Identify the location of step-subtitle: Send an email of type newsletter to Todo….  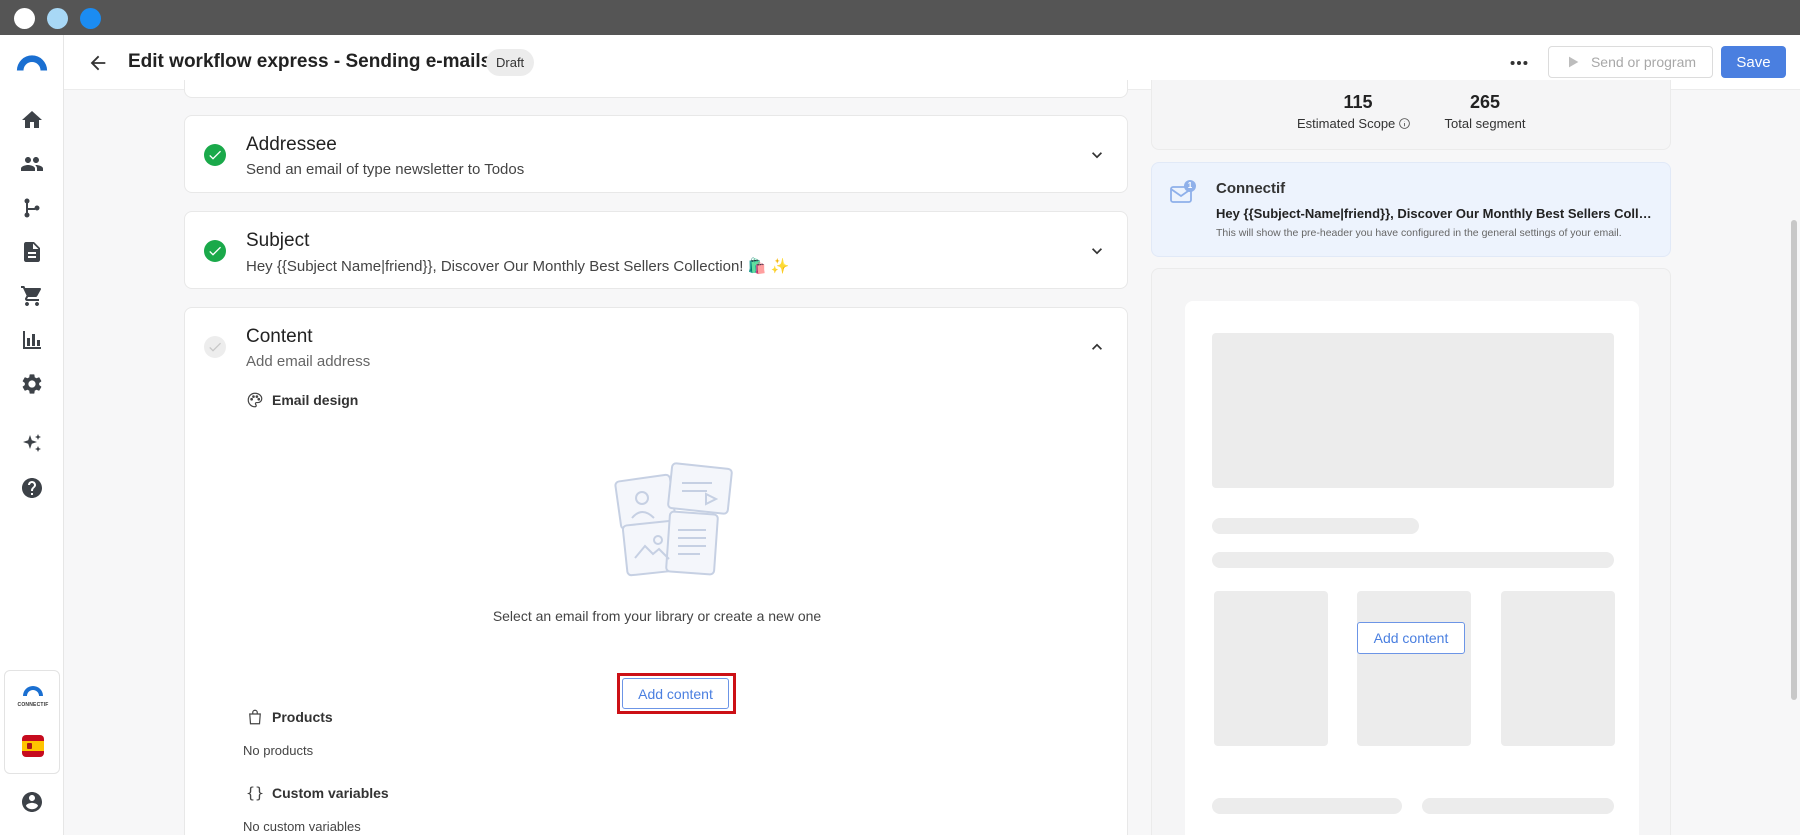
(385, 169).